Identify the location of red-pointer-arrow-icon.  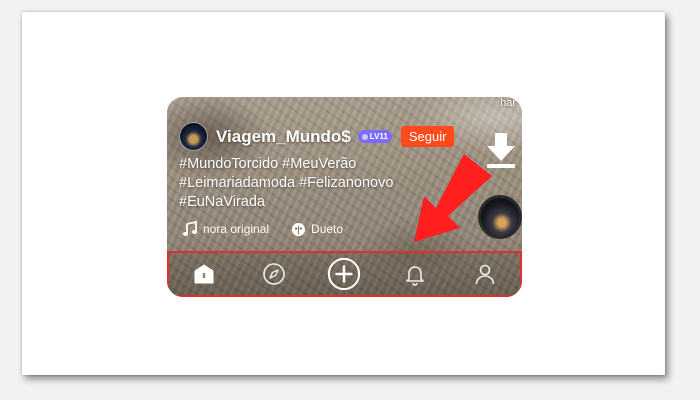
(453, 198).